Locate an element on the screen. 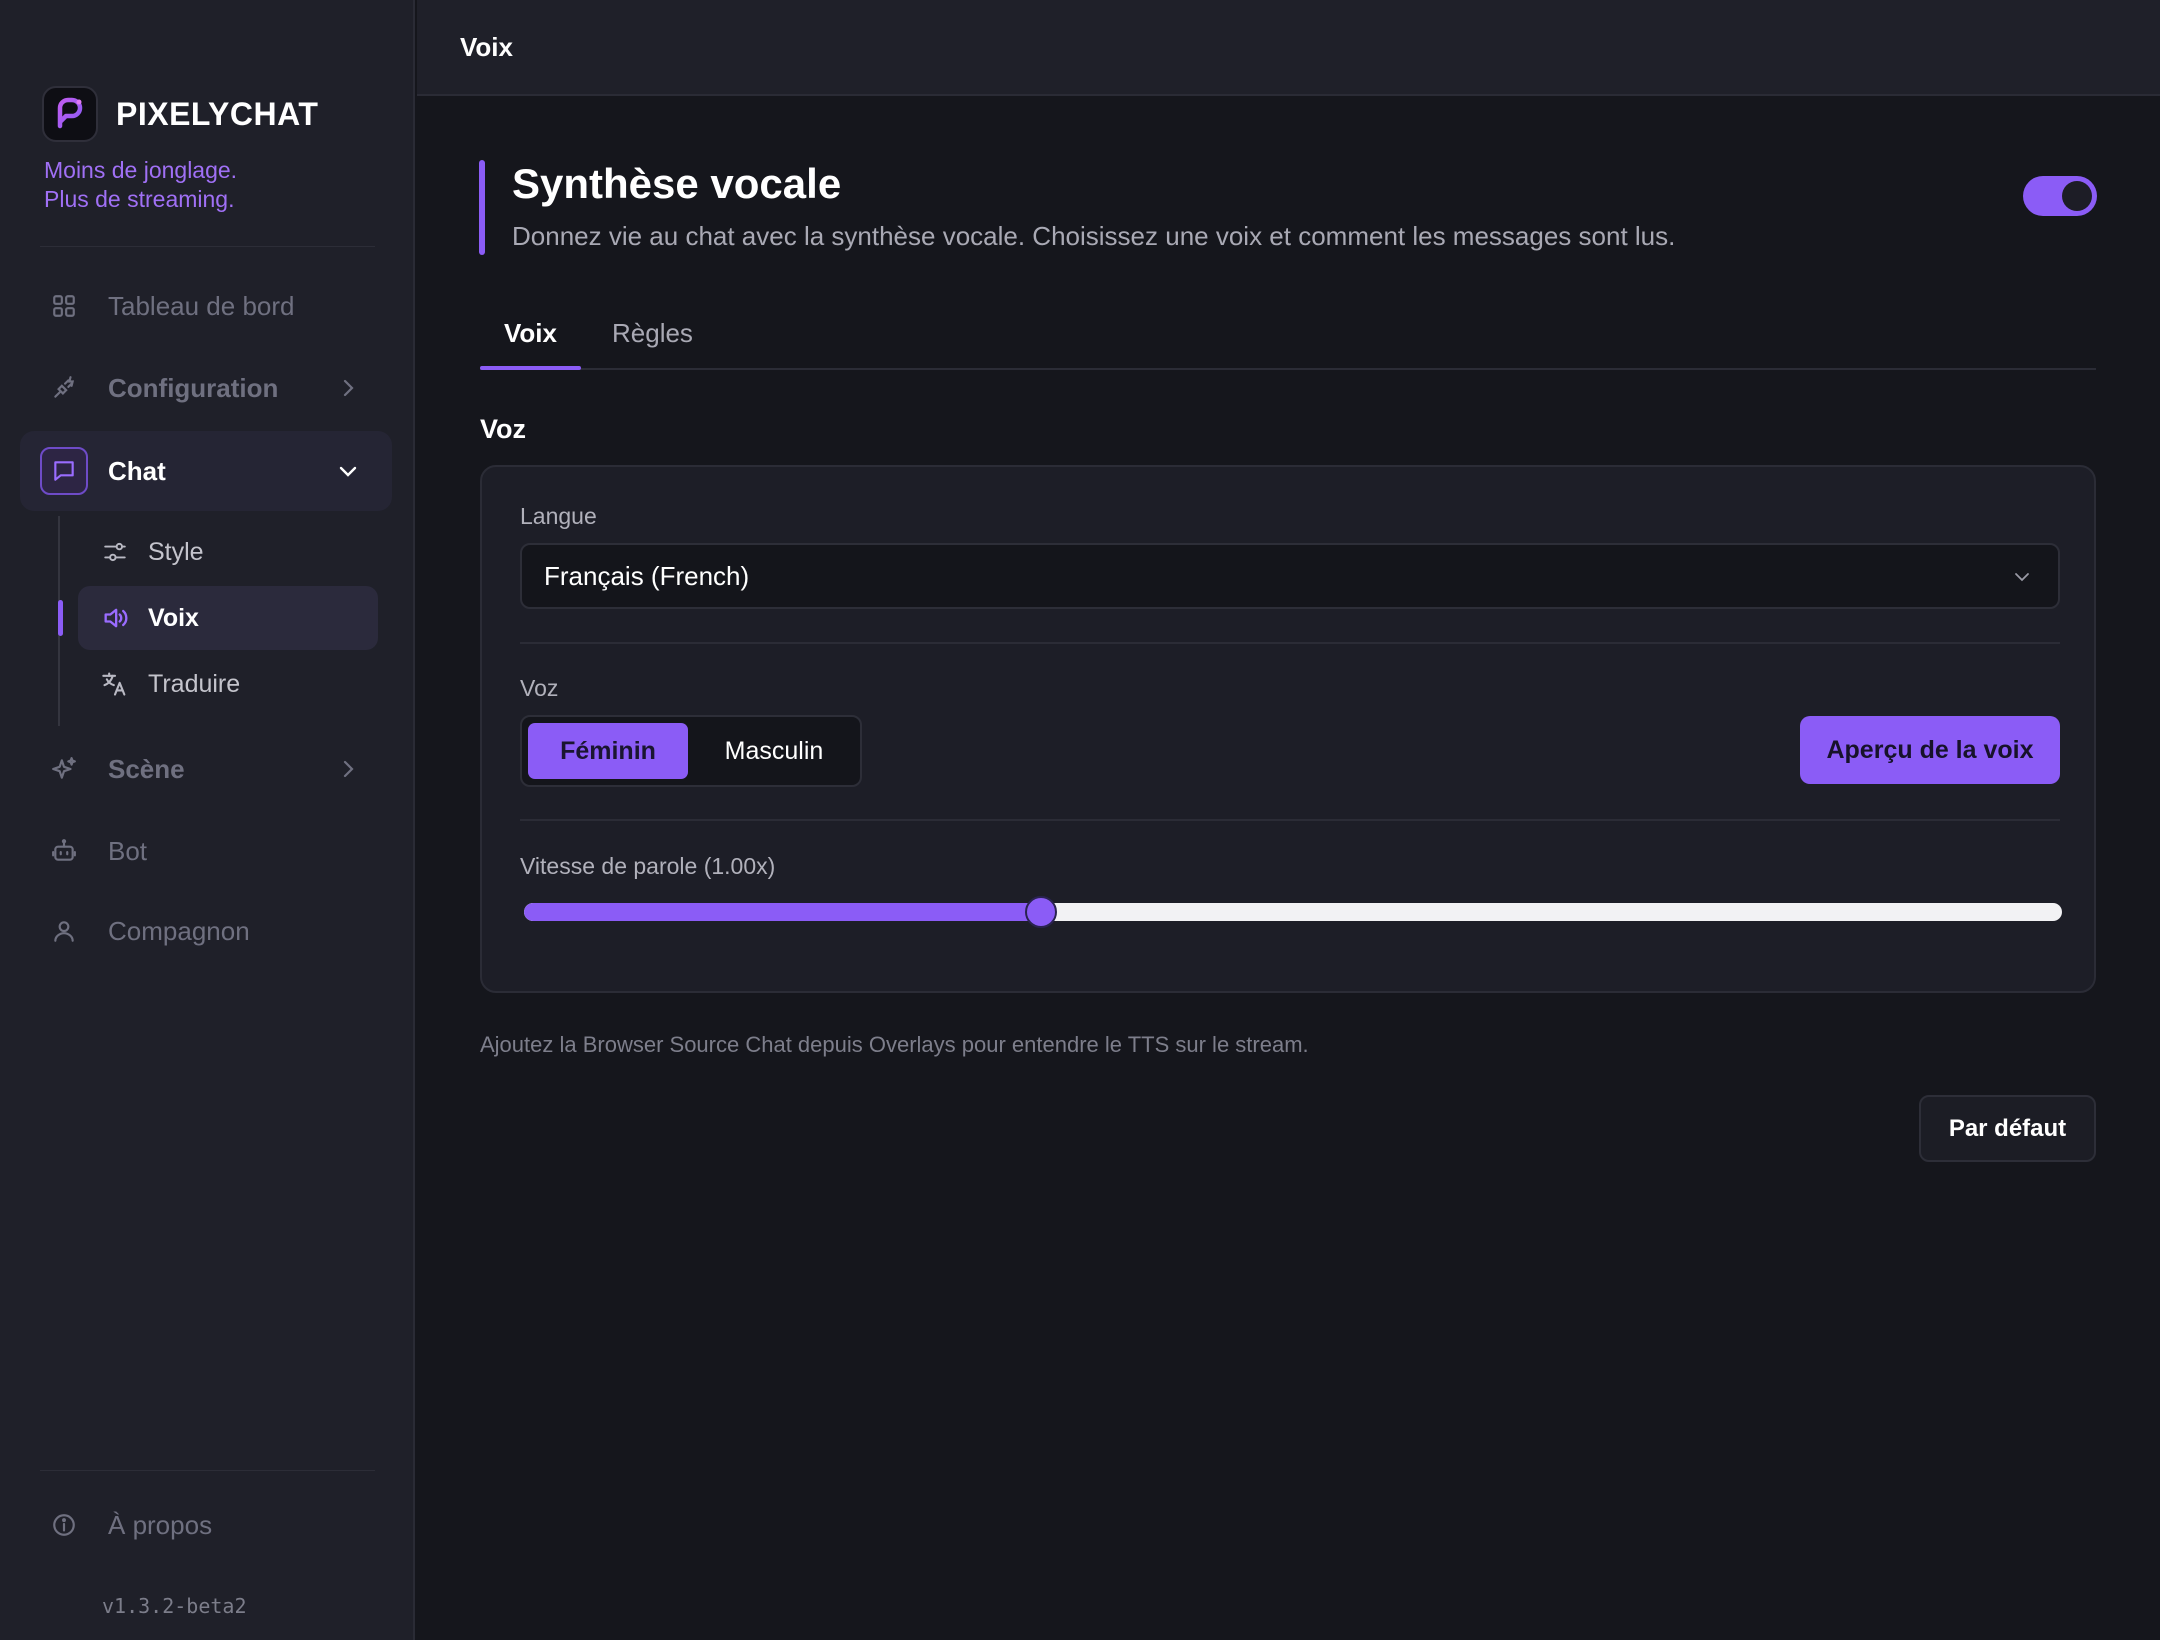 This screenshot has height=1640, width=2160. voice-label: Voz is located at coordinates (539, 688).